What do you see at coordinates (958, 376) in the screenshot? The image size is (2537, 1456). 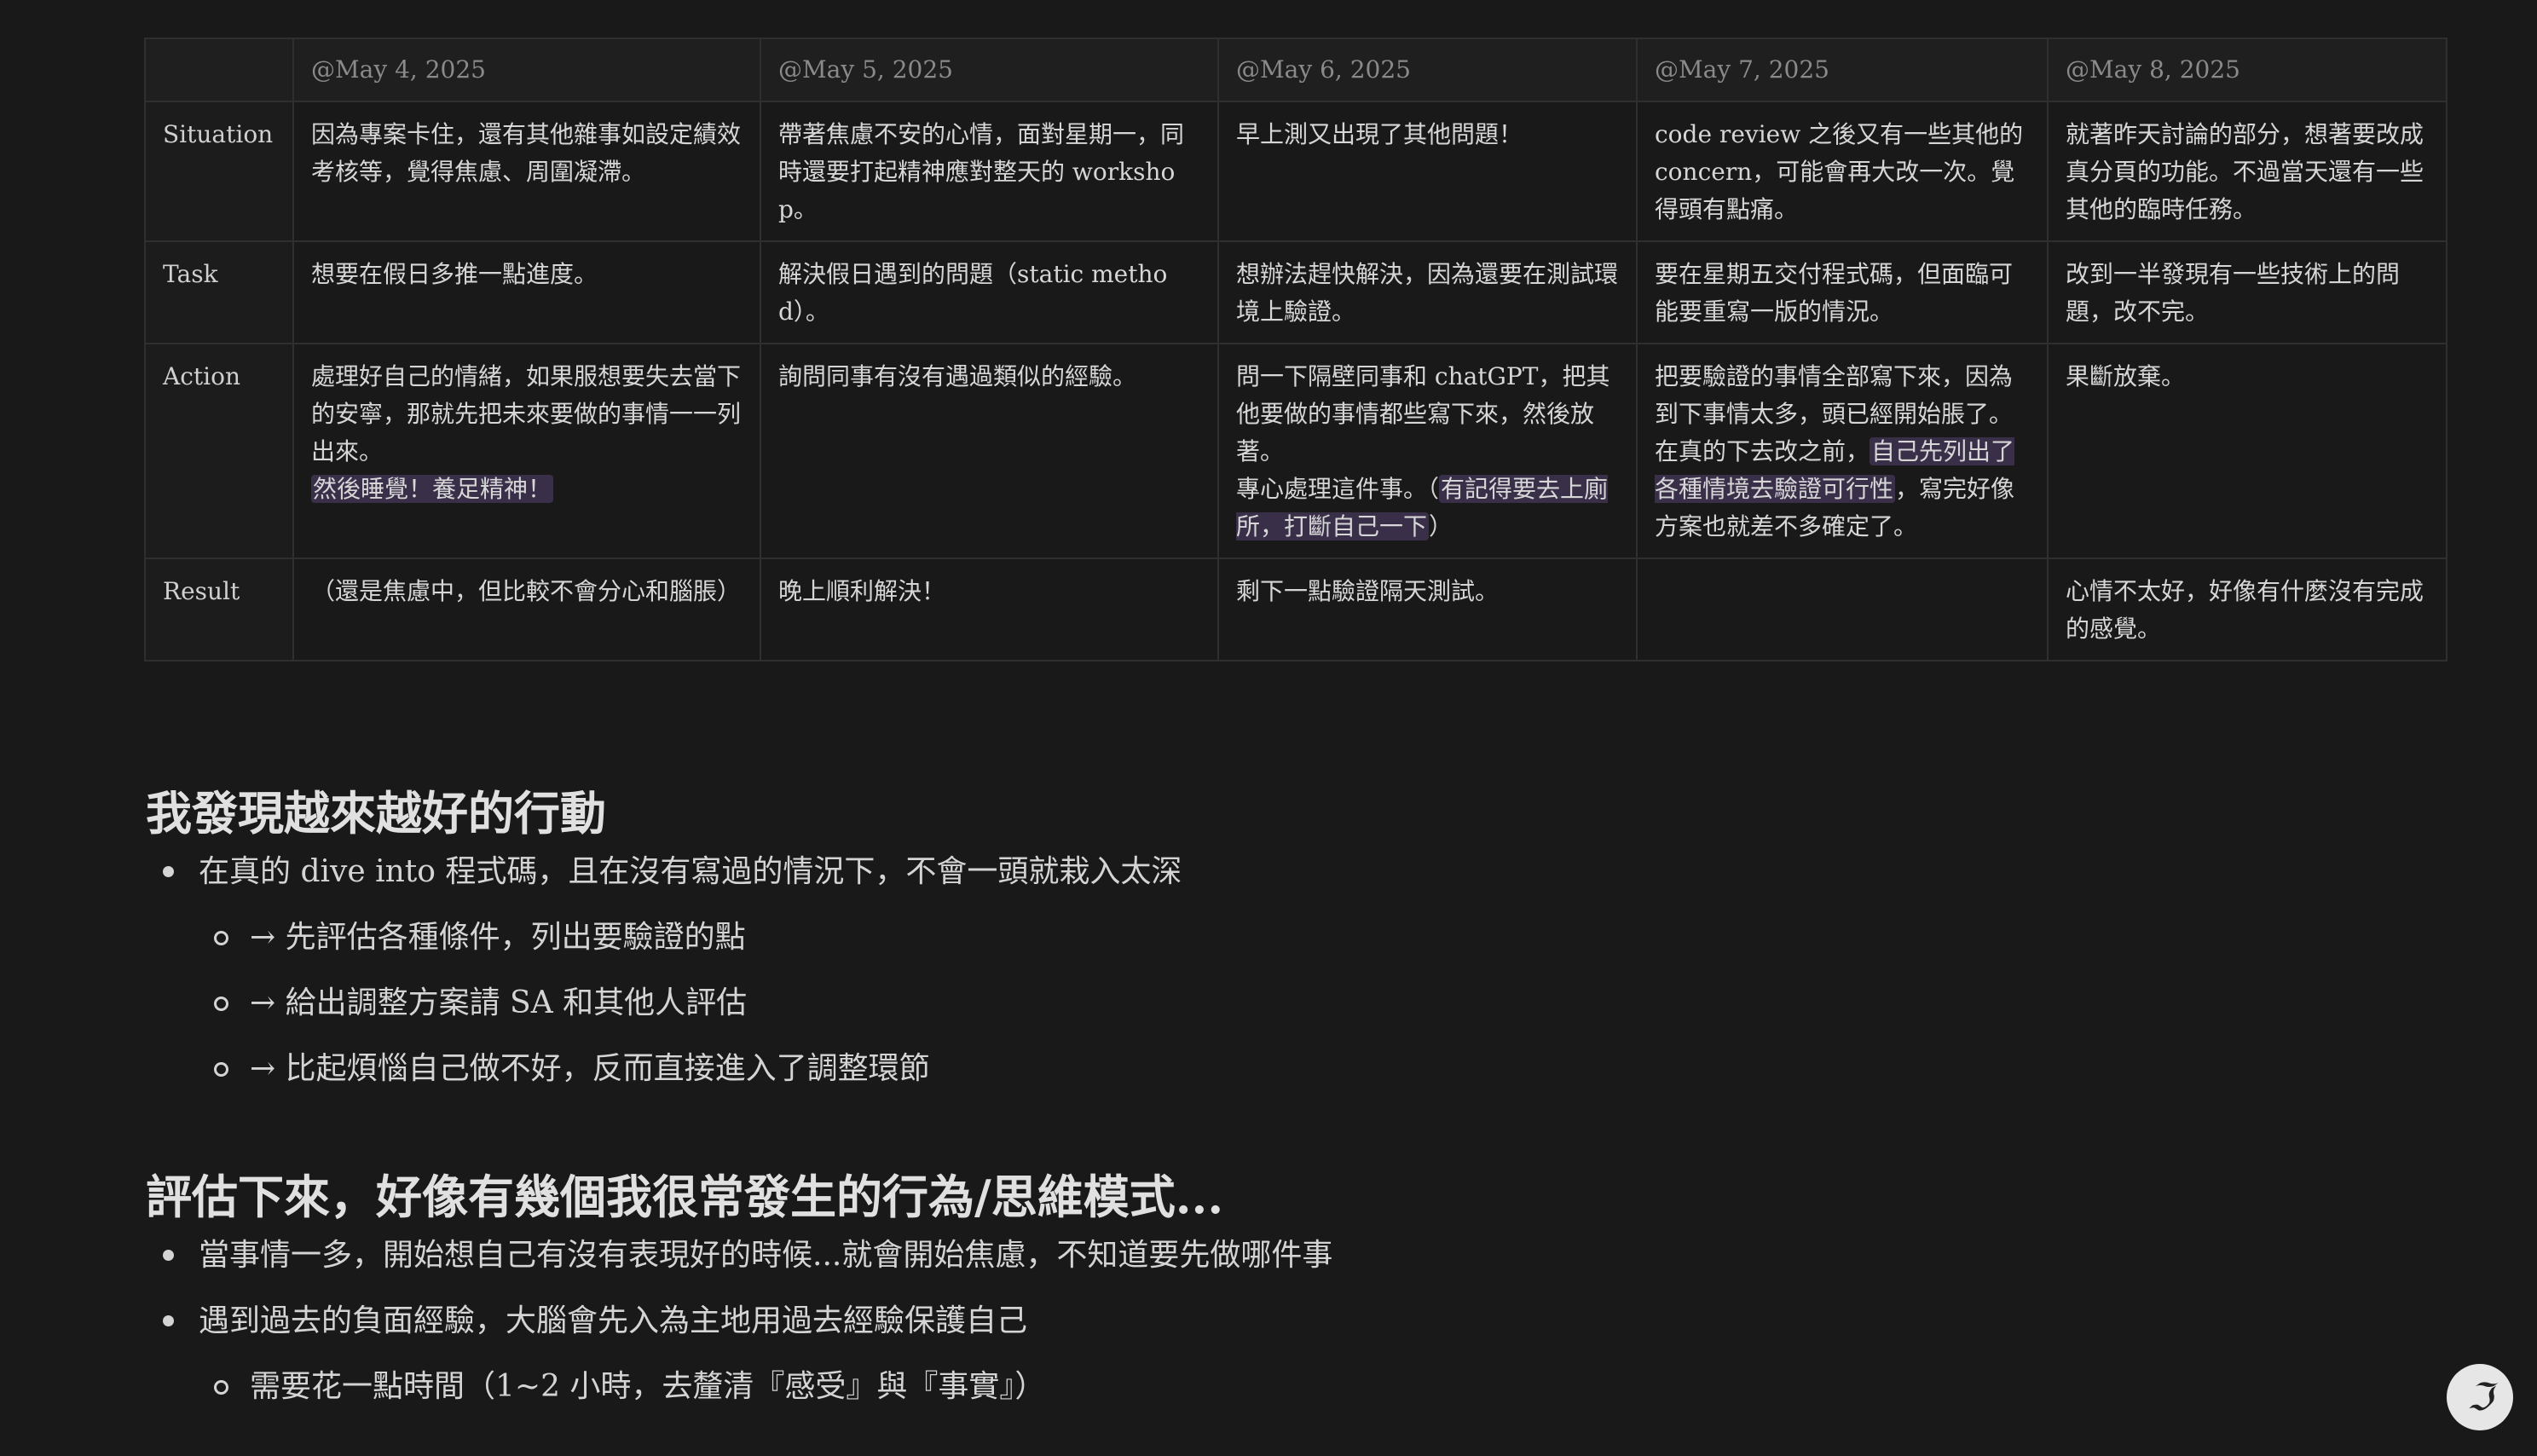 I see `cell-text: 詢問同事有沒有遇過類似的經驗。` at bounding box center [958, 376].